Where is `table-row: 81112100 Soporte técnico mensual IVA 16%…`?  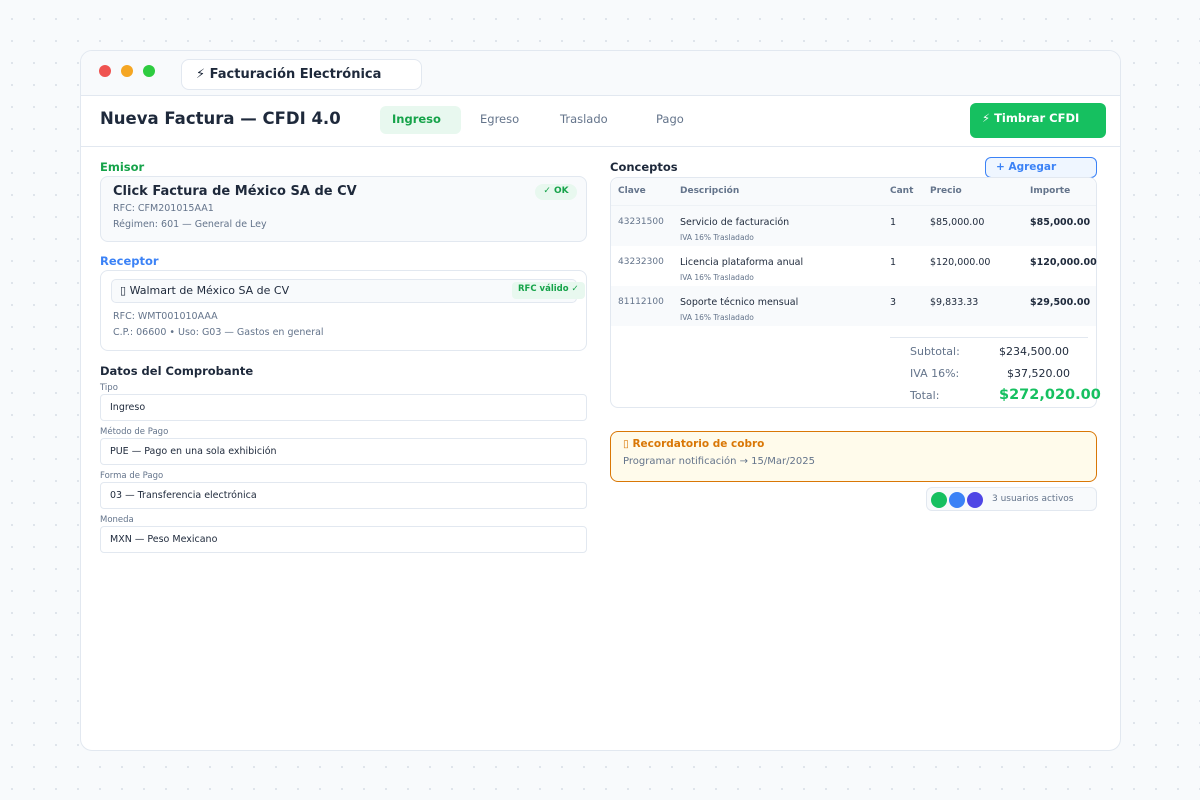
table-row: 81112100 Soporte técnico mensual IVA 16%… is located at coordinates (853, 306).